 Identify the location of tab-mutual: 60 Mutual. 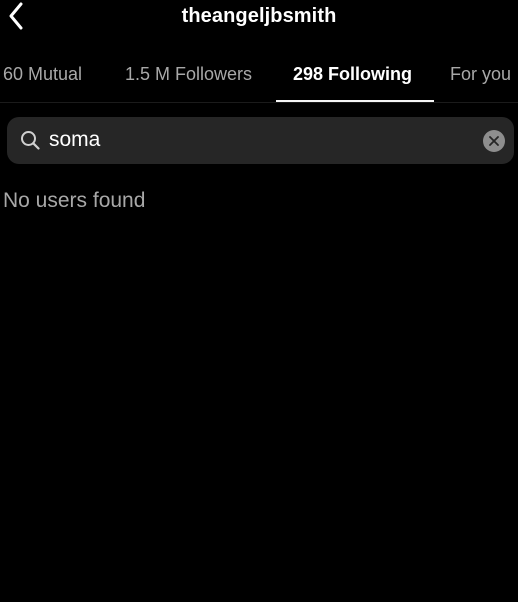
(42, 76).